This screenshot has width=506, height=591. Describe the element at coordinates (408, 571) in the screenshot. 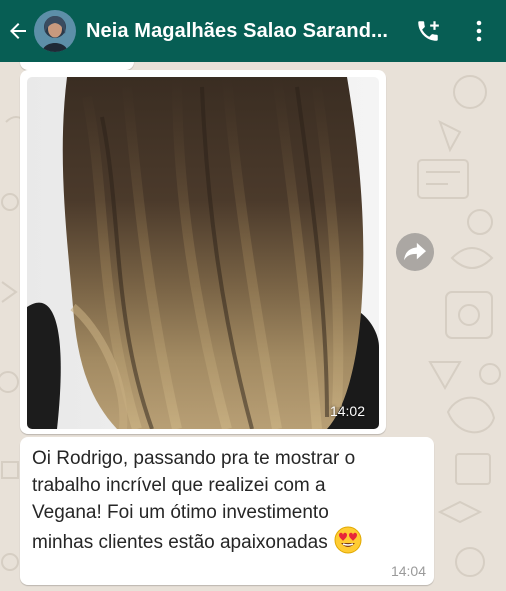

I see `message-timestamp: 14:04` at that location.